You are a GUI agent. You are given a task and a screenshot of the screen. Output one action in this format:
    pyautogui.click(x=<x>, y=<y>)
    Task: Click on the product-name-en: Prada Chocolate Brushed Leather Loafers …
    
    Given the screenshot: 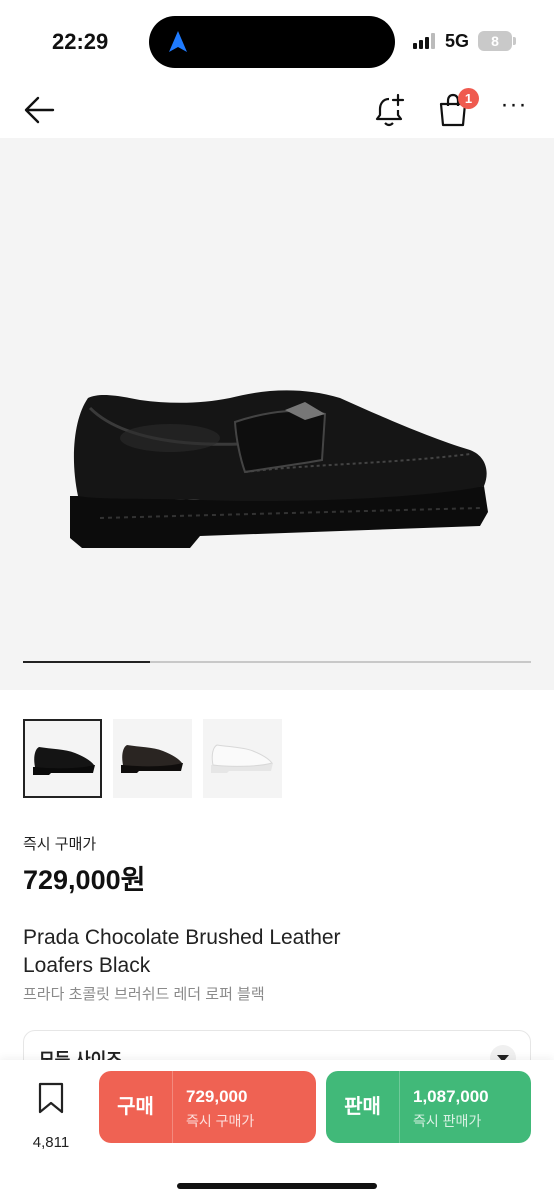 What is the action you would take?
    pyautogui.click(x=233, y=952)
    